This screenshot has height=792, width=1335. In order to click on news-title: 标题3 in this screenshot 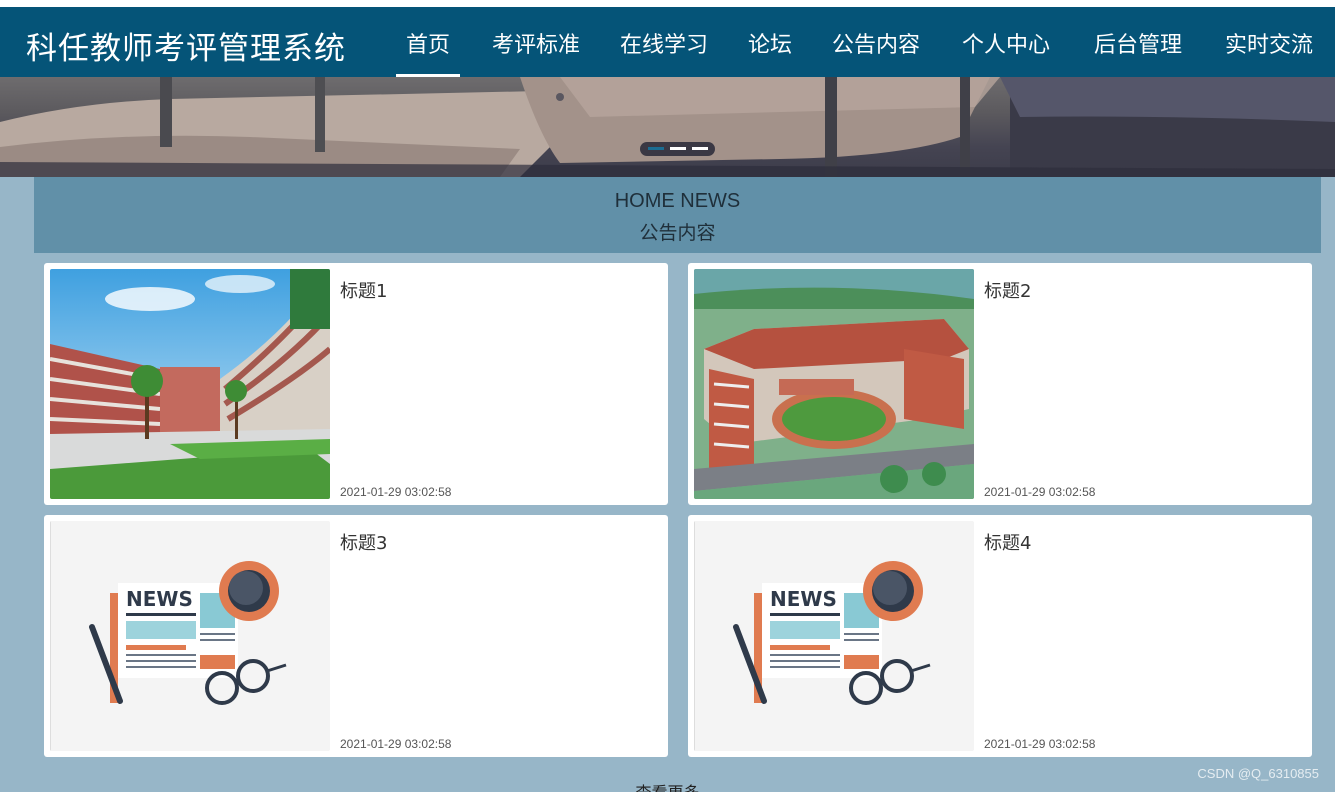, I will do `click(363, 542)`.